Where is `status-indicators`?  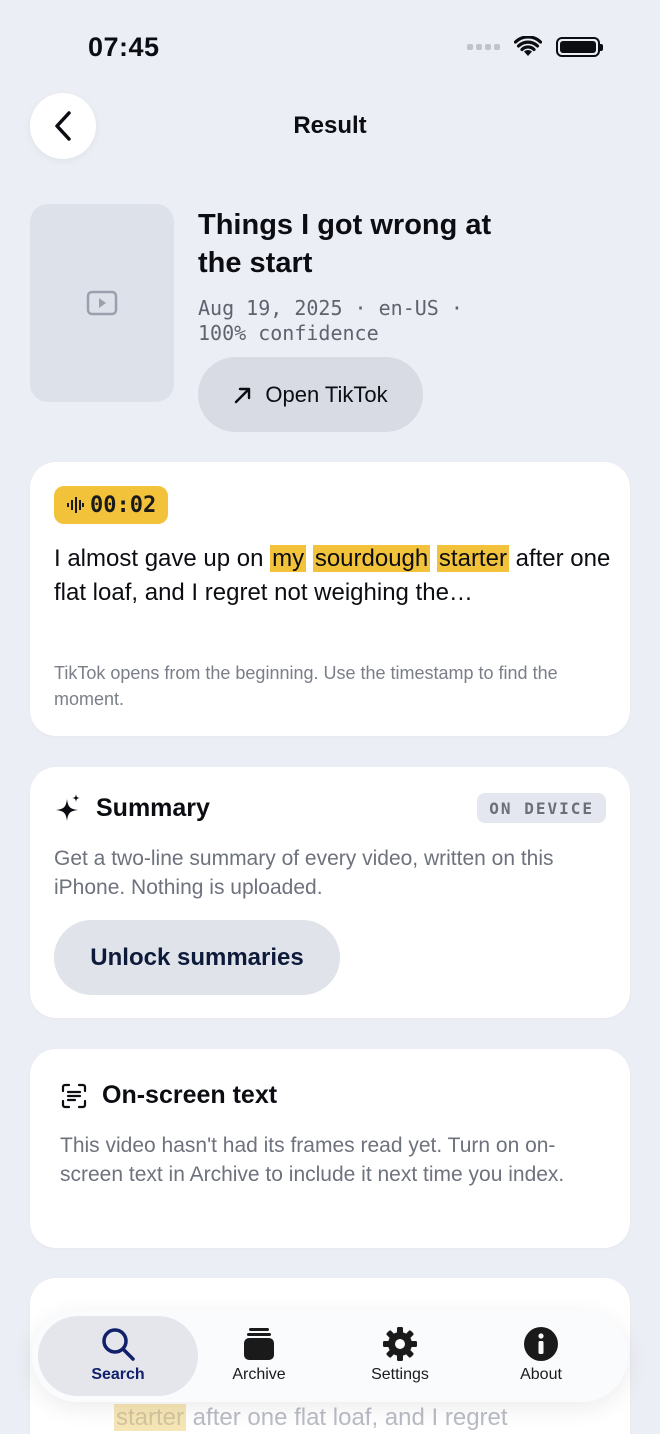
status-indicators is located at coordinates (535, 47).